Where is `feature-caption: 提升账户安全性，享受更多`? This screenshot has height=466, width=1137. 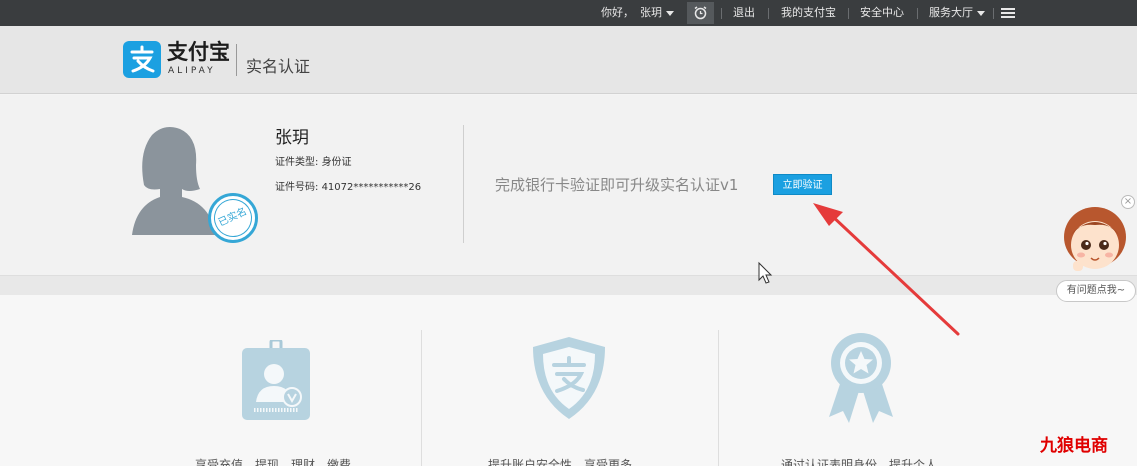 feature-caption: 提升账户安全性，享受更多 is located at coordinates (560, 462).